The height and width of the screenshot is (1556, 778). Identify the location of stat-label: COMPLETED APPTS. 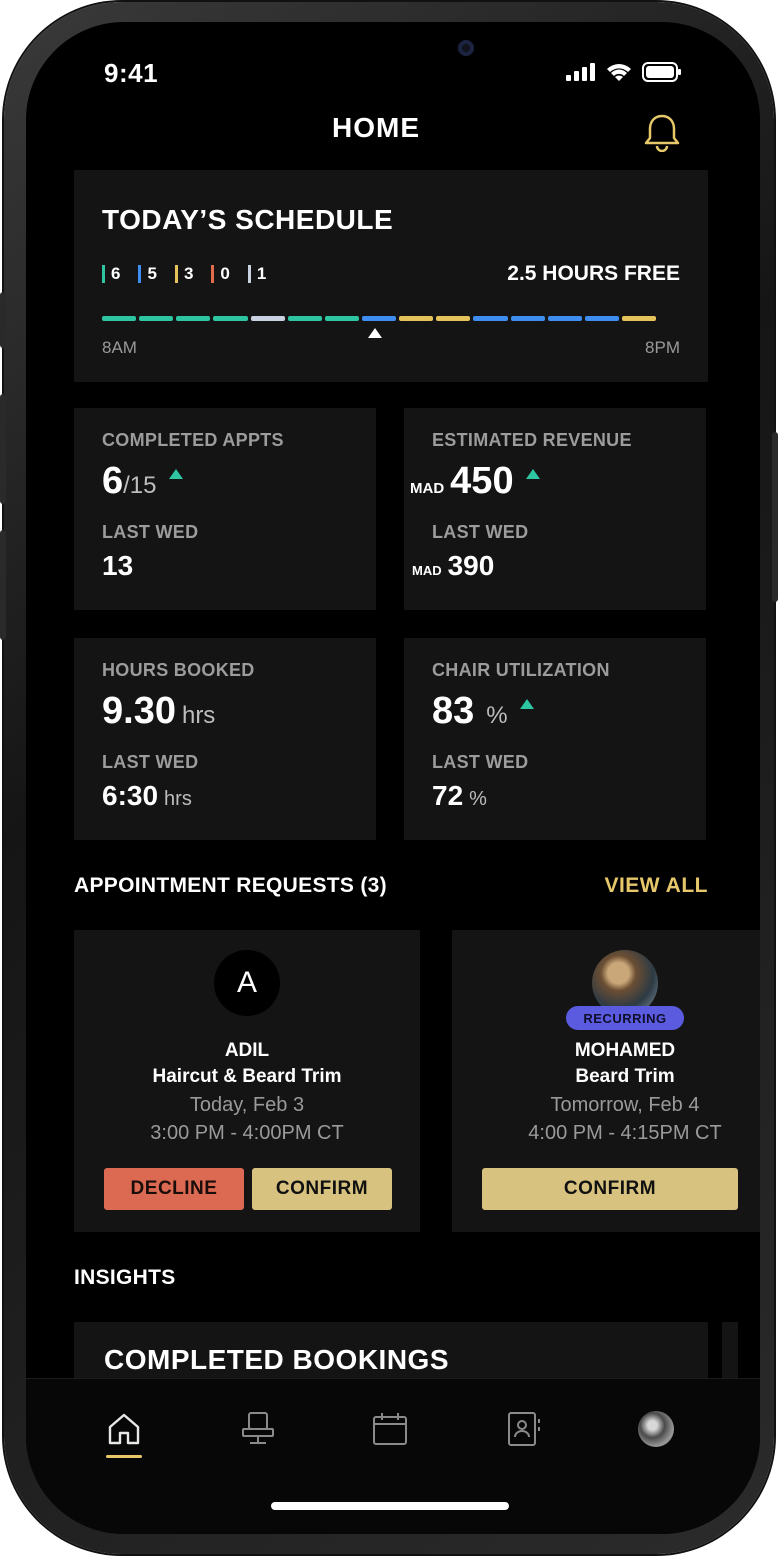
(193, 440).